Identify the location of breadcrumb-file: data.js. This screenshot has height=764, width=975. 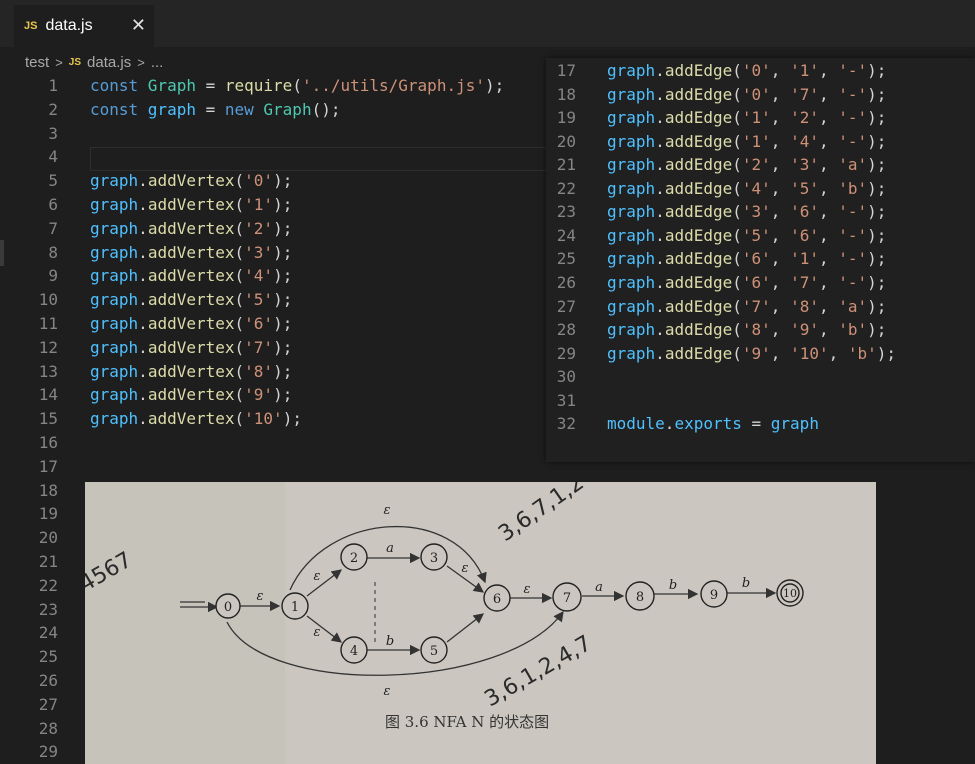
(109, 62).